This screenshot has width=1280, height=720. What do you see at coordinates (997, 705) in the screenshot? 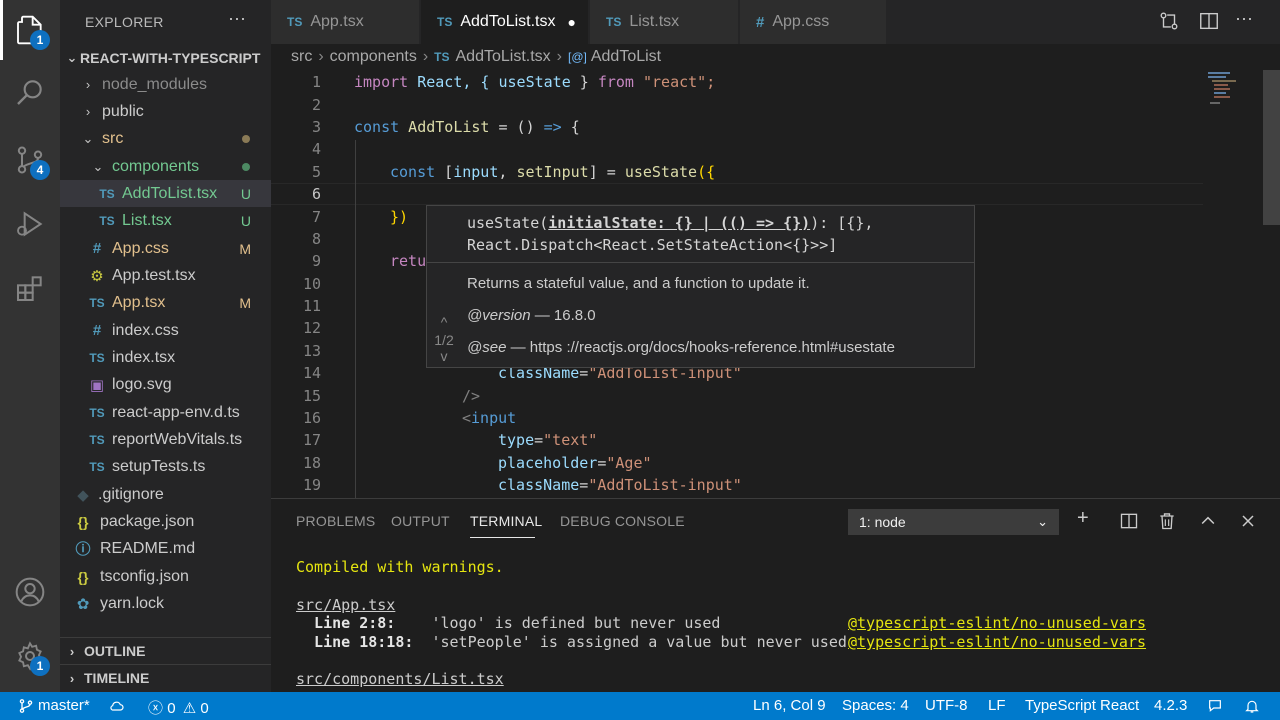
I see `end-of-line: LF` at bounding box center [997, 705].